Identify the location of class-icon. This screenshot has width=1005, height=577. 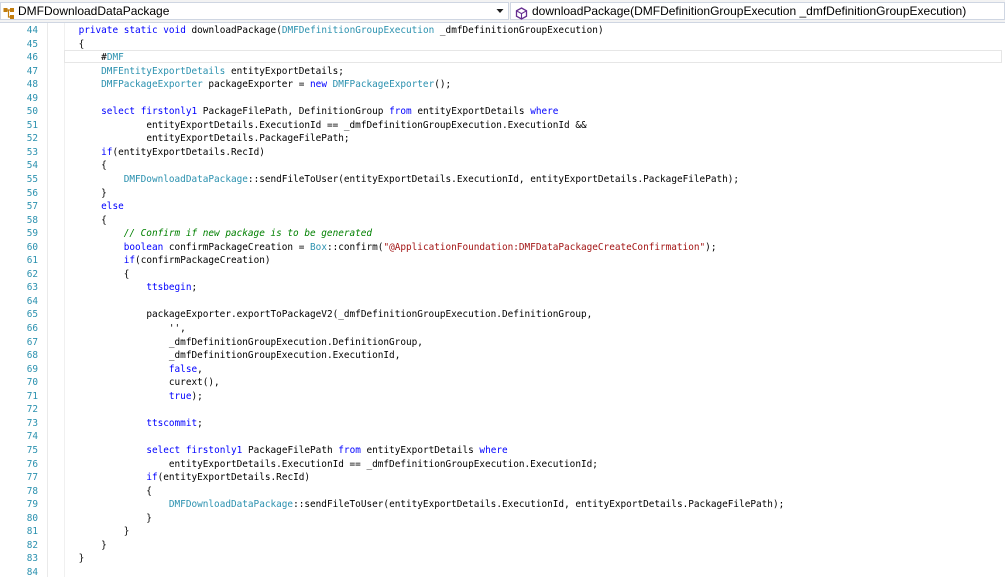
(9, 12).